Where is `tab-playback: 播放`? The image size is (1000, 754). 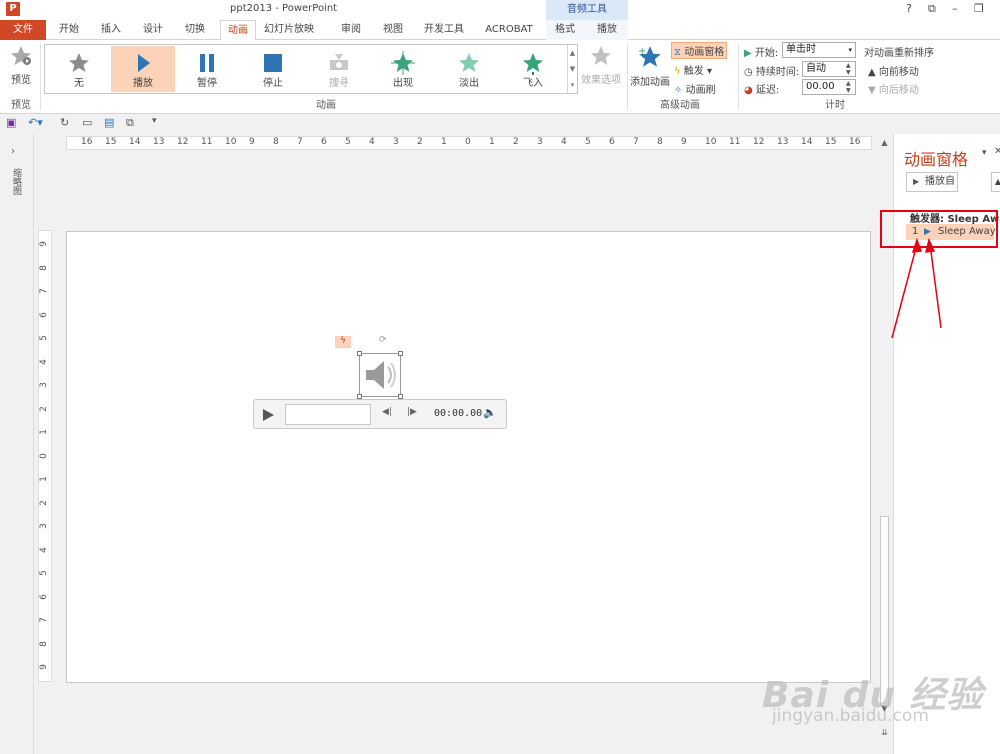 tab-playback: 播放 is located at coordinates (607, 30).